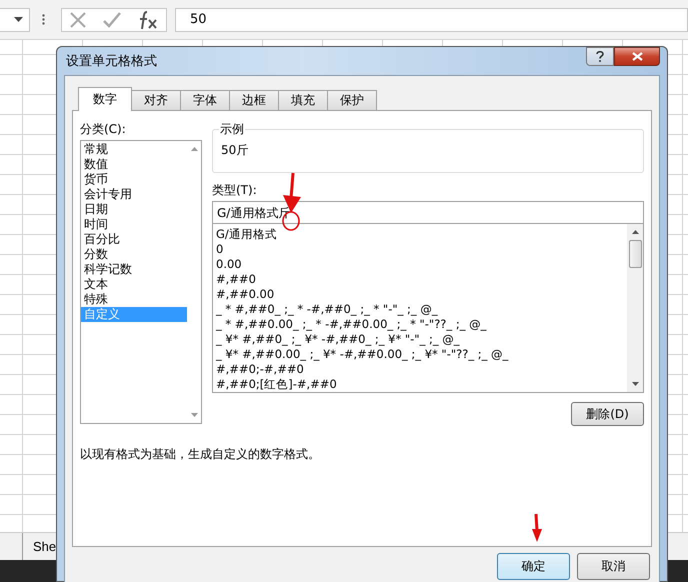 The height and width of the screenshot is (582, 688). Describe the element at coordinates (420, 384) in the screenshot. I see `format-item: #,##0;[红色]-#,##0` at that location.